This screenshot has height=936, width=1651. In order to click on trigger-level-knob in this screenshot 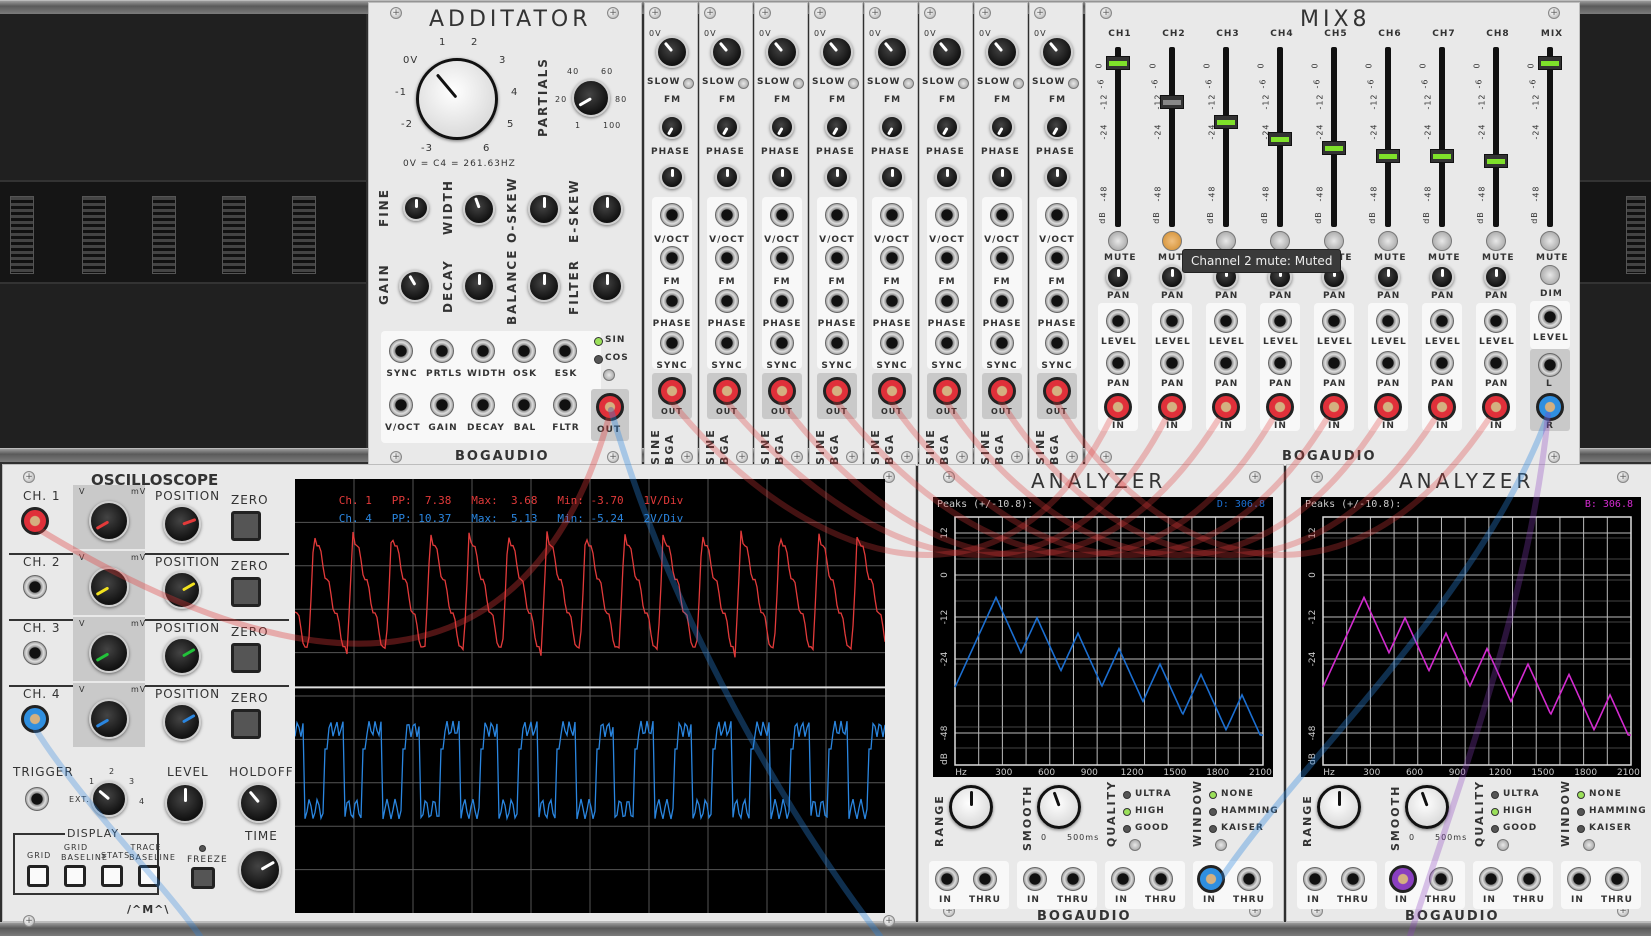, I will do `click(185, 803)`.